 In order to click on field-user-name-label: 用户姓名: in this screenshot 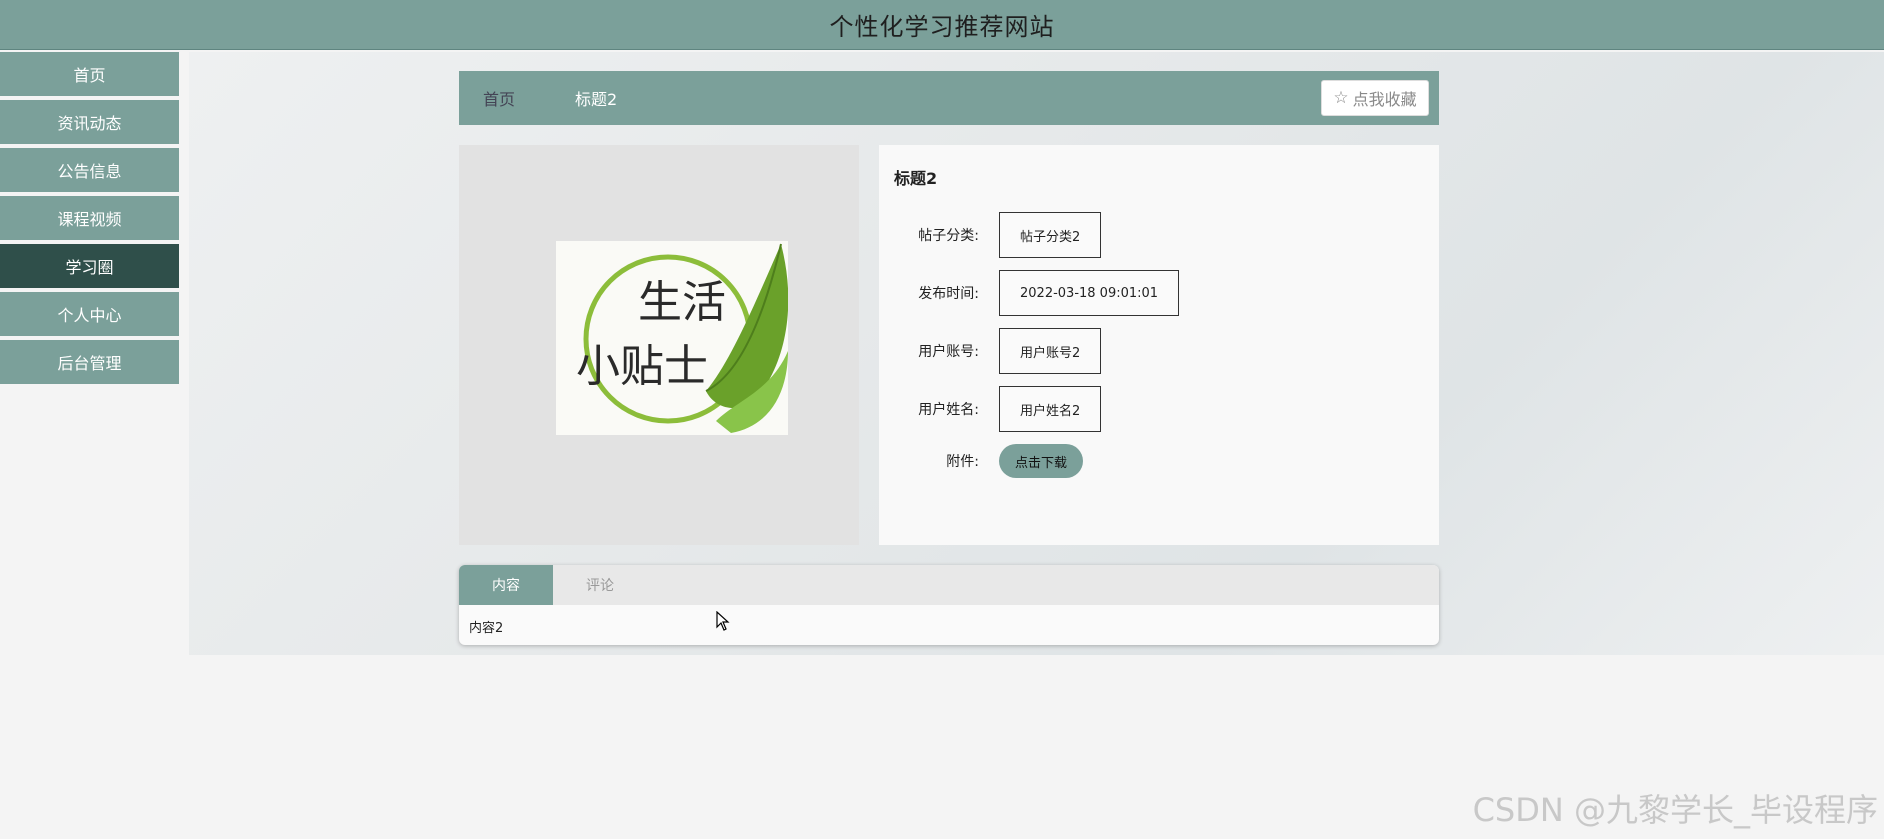, I will do `click(948, 410)`.